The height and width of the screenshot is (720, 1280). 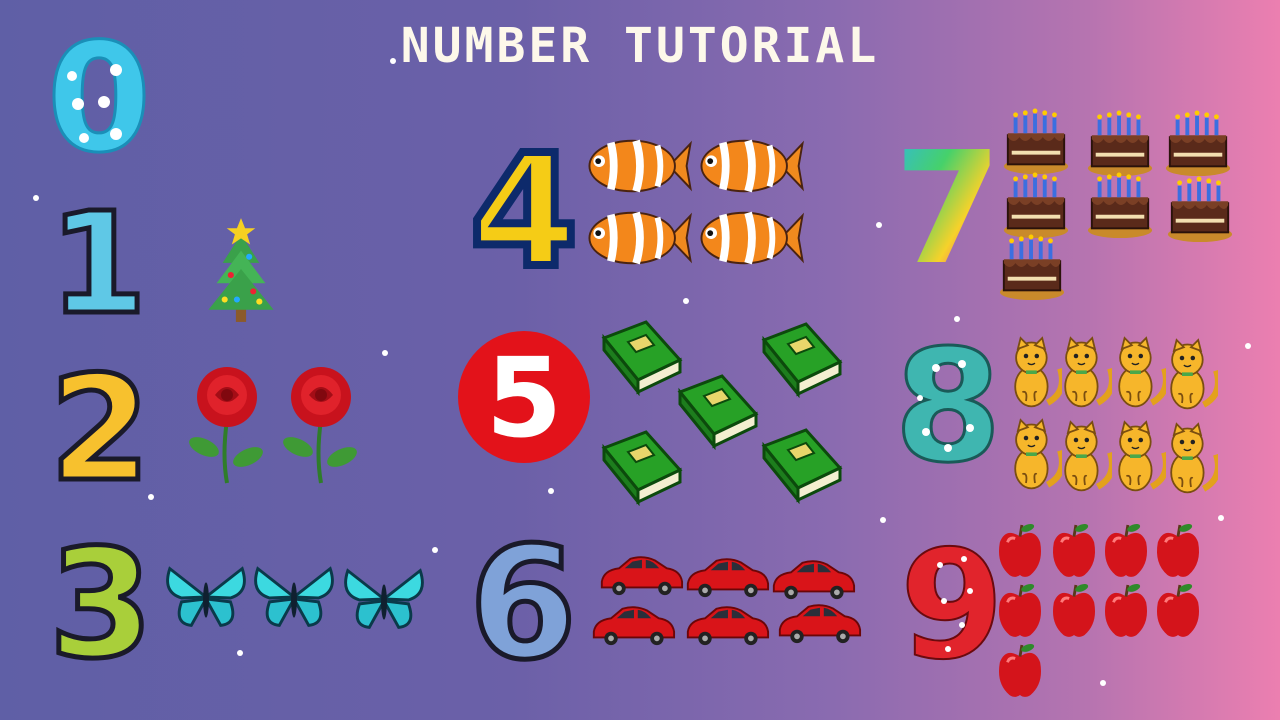 I want to click on numeral-four-text: 4, so click(x=524, y=205).